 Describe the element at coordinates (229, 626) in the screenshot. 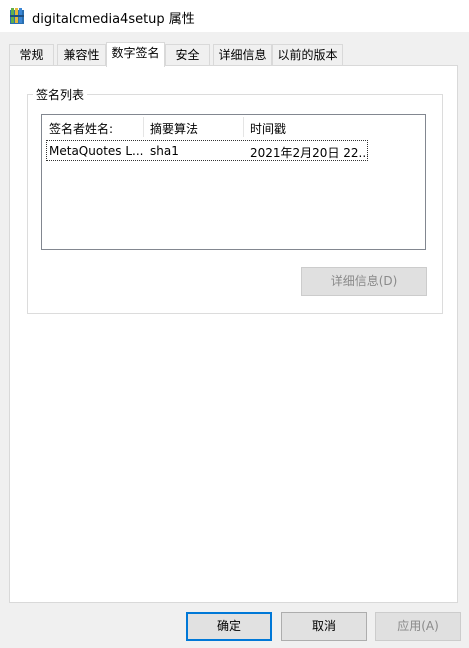

I see `ok-button: 确定` at that location.